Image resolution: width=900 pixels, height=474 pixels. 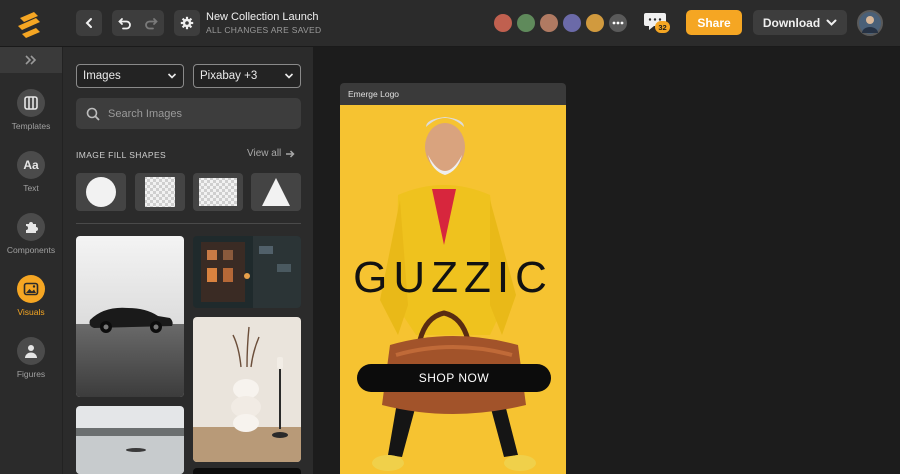 I want to click on image-thumbnail-street-night, so click(x=247, y=272).